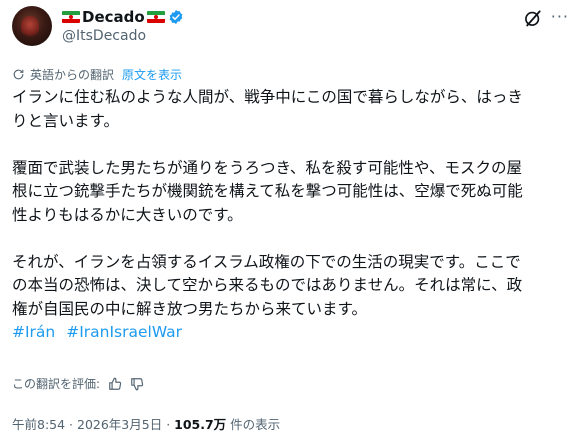 Image resolution: width=581 pixels, height=438 pixels. What do you see at coordinates (152, 74) in the screenshot?
I see `show-original-link: 原文を表示` at bounding box center [152, 74].